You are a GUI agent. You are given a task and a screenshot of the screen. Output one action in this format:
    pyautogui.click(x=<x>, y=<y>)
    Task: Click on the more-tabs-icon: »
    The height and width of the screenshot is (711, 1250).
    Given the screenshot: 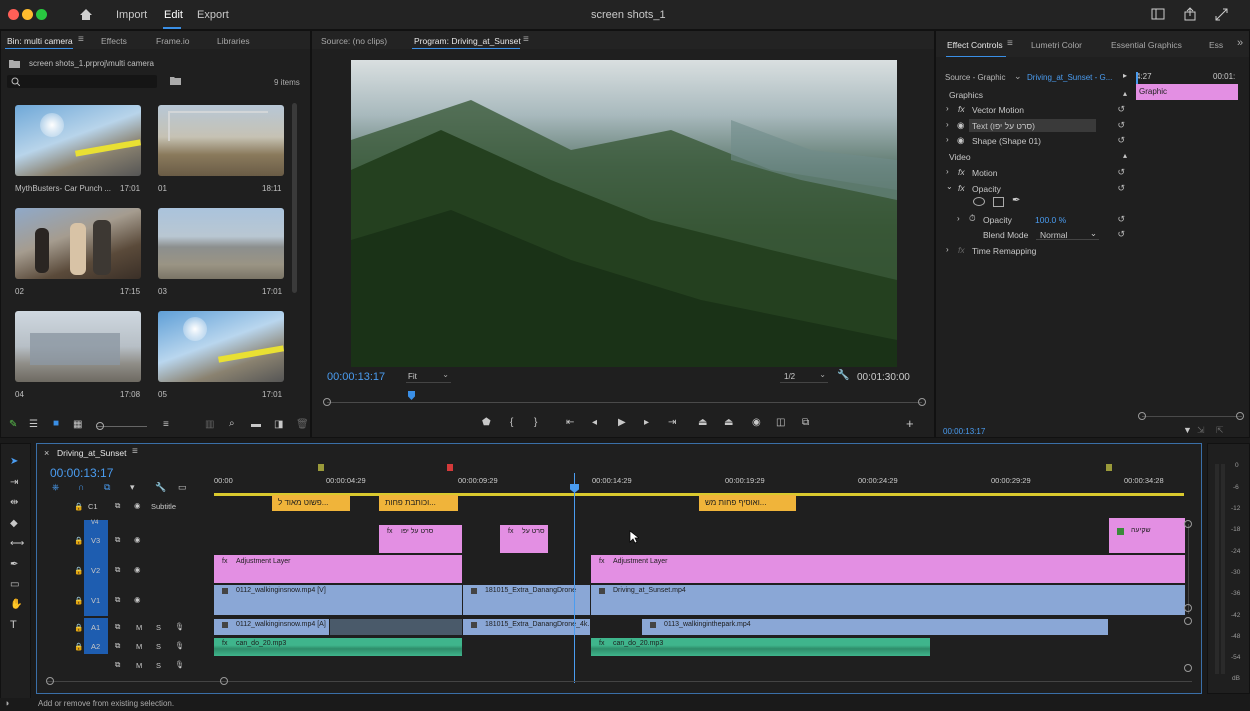 What is the action you would take?
    pyautogui.click(x=1240, y=43)
    